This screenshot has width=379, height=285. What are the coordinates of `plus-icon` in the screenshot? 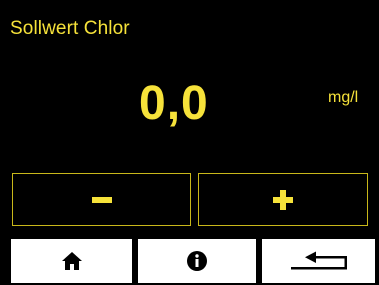 It's located at (283, 199).